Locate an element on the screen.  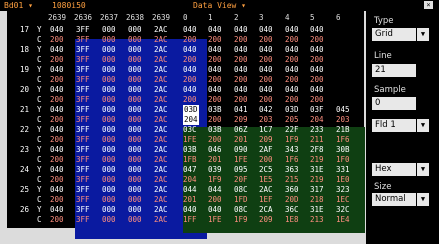
size-dropdown-icon: ▼ is located at coordinates (423, 199).